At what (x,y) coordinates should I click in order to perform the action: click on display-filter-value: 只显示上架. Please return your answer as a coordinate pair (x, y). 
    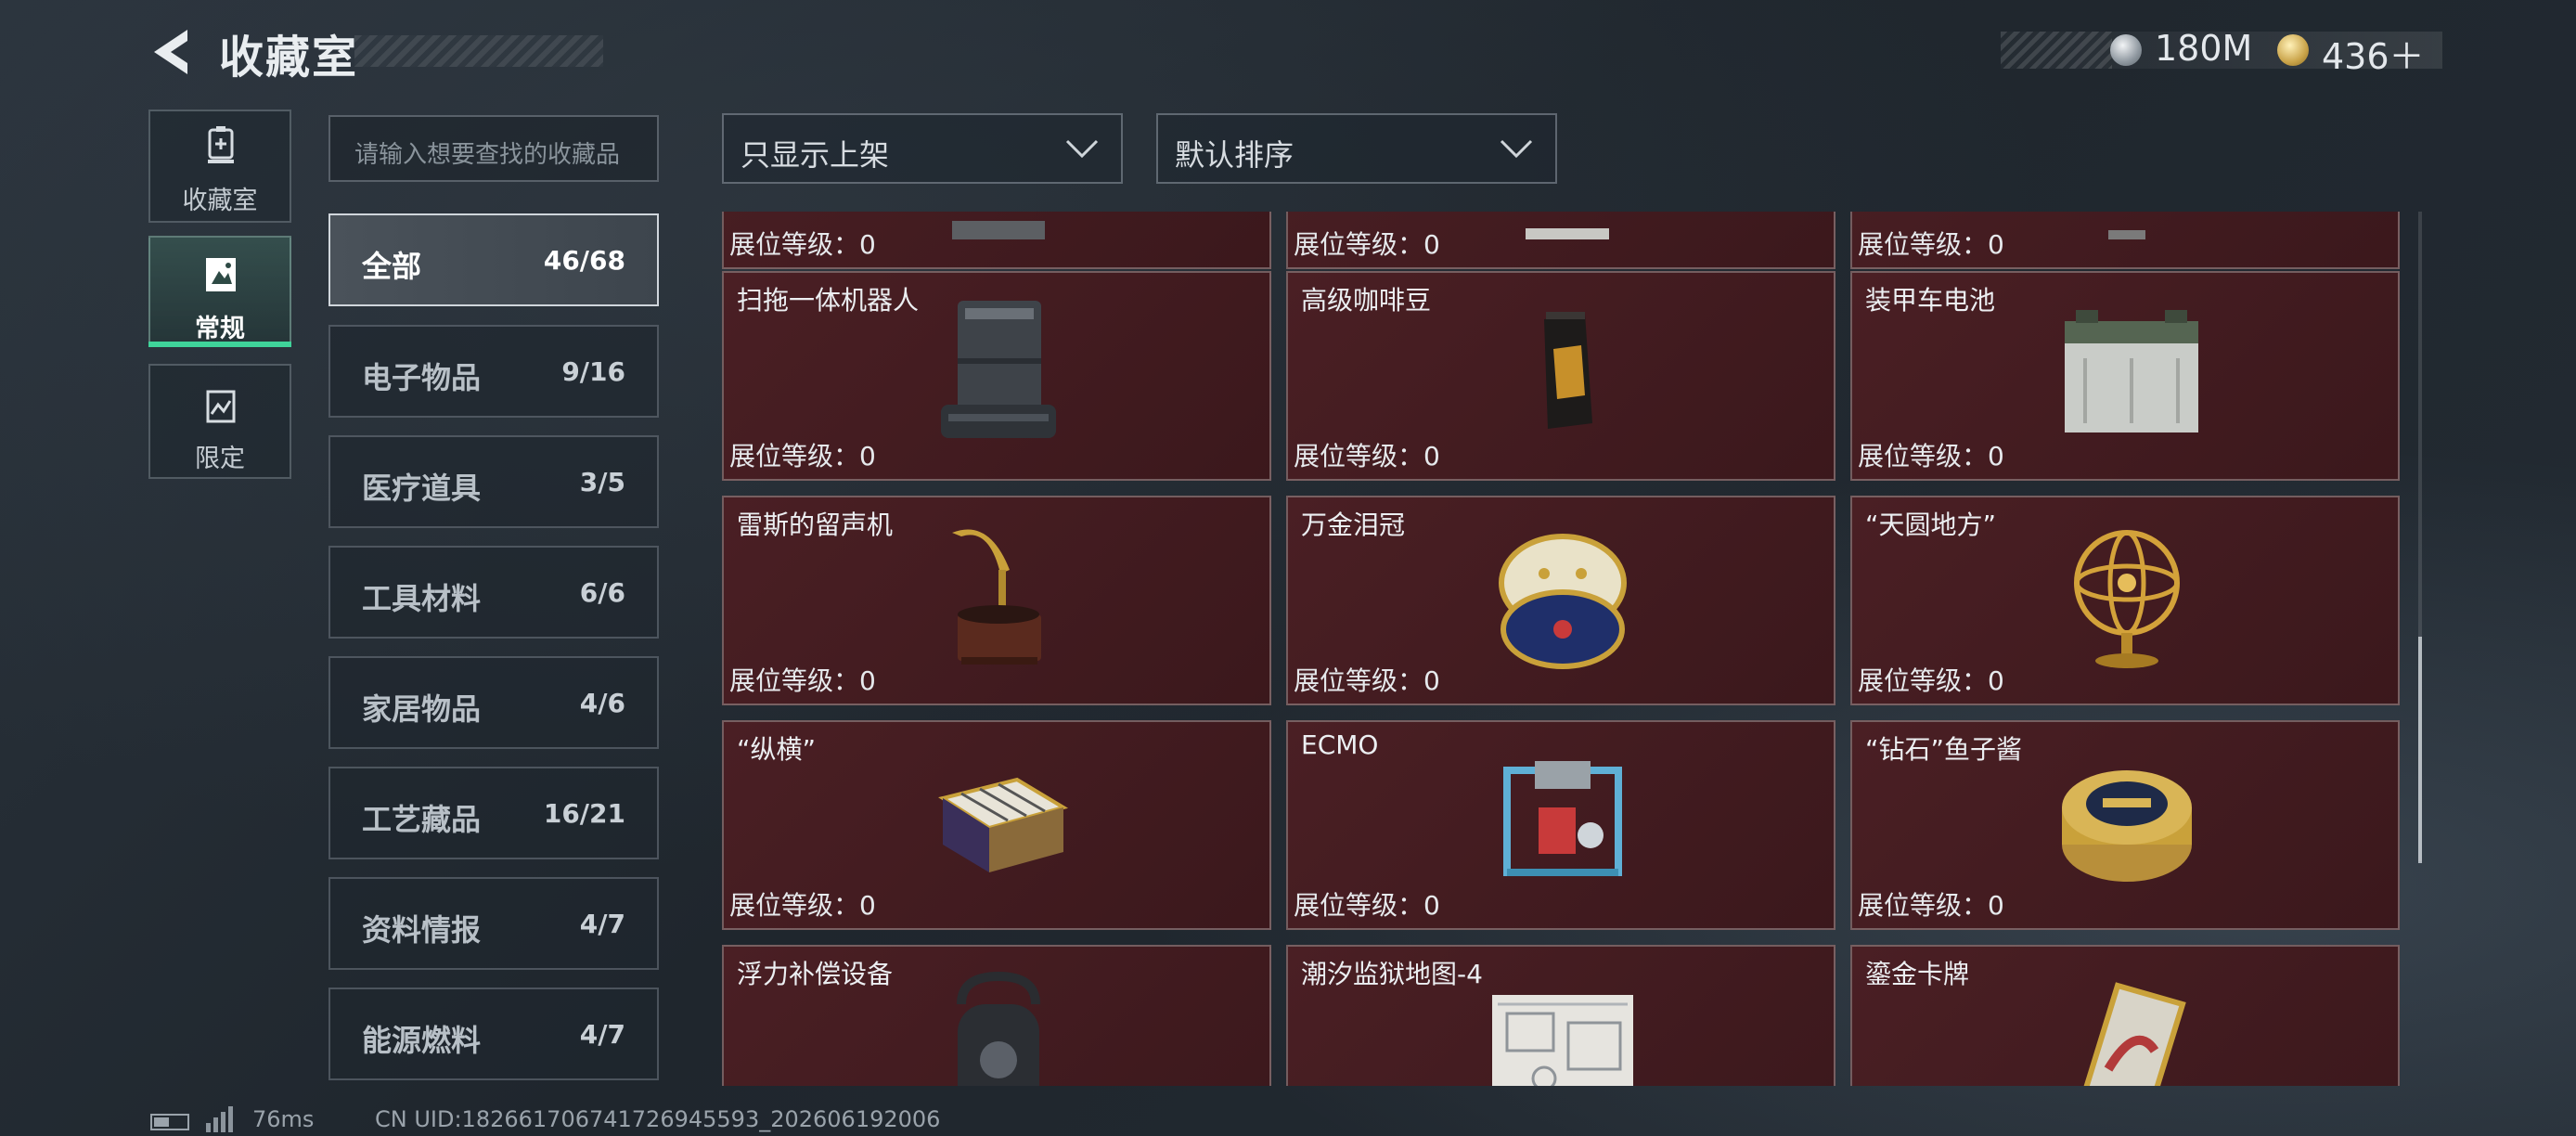
    Looking at the image, I should click on (815, 155).